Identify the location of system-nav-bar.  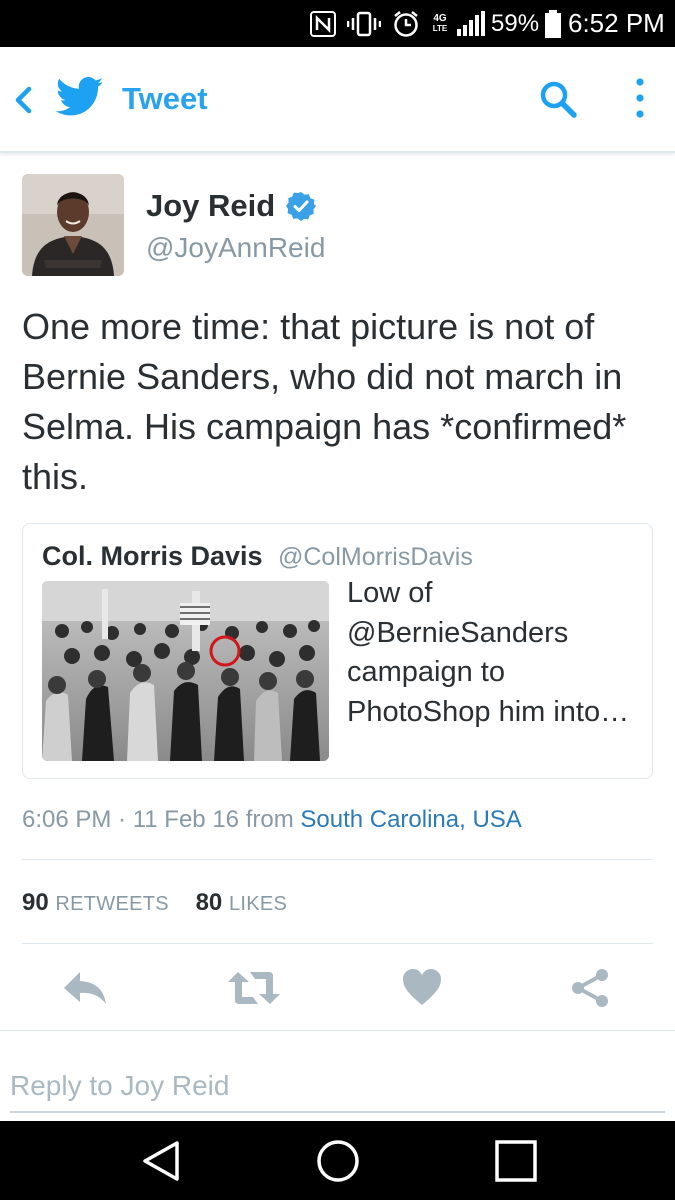
(337, 1160).